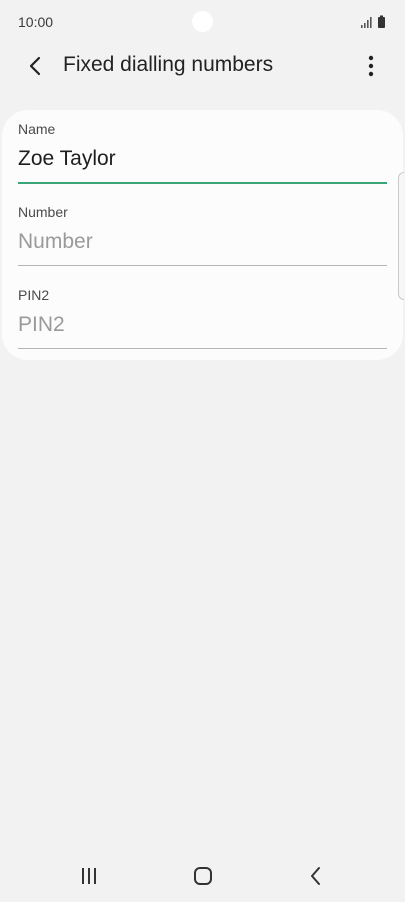  I want to click on name-field-underline, so click(202, 183).